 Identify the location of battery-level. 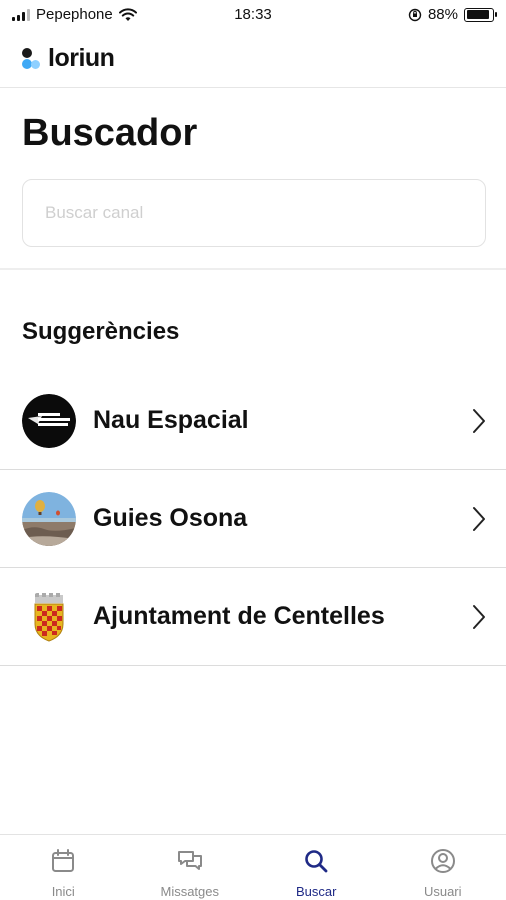
(477, 14).